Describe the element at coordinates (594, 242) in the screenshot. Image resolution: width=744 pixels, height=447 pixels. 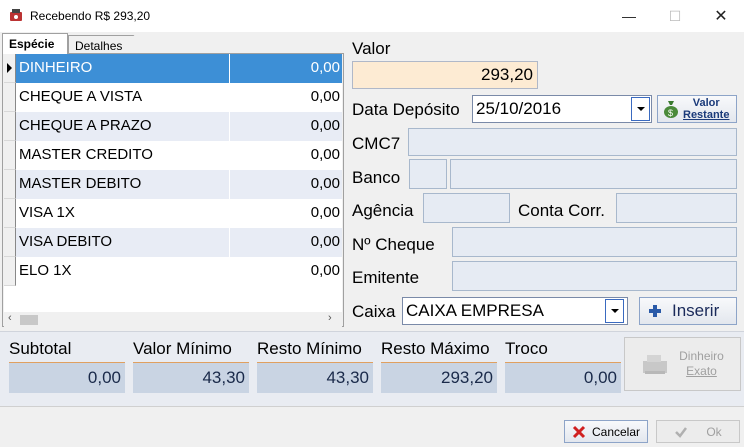
I see `cheque-field` at that location.